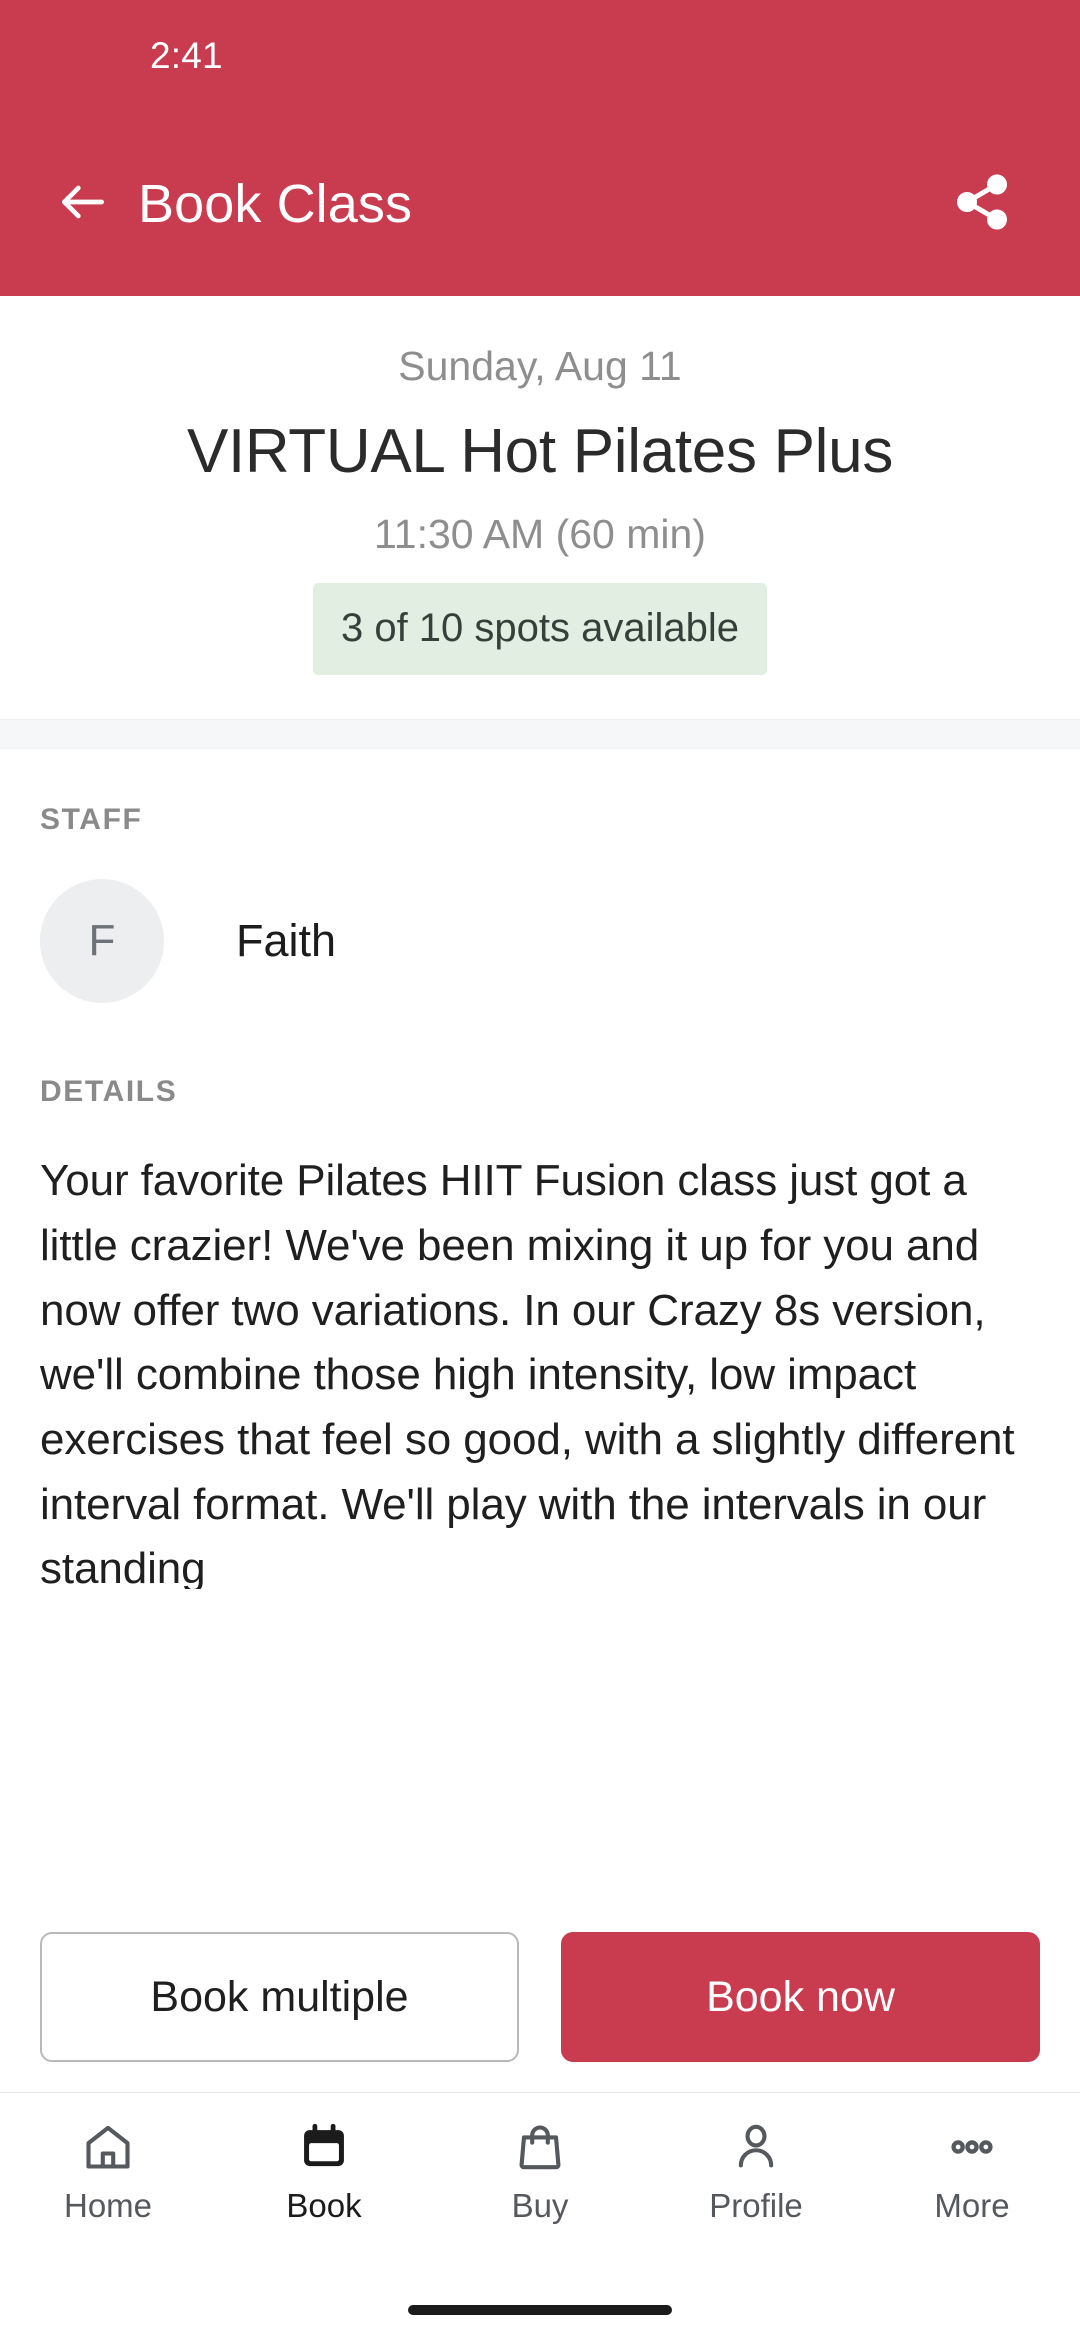 This screenshot has height=2340, width=1080. I want to click on back-button, so click(83, 204).